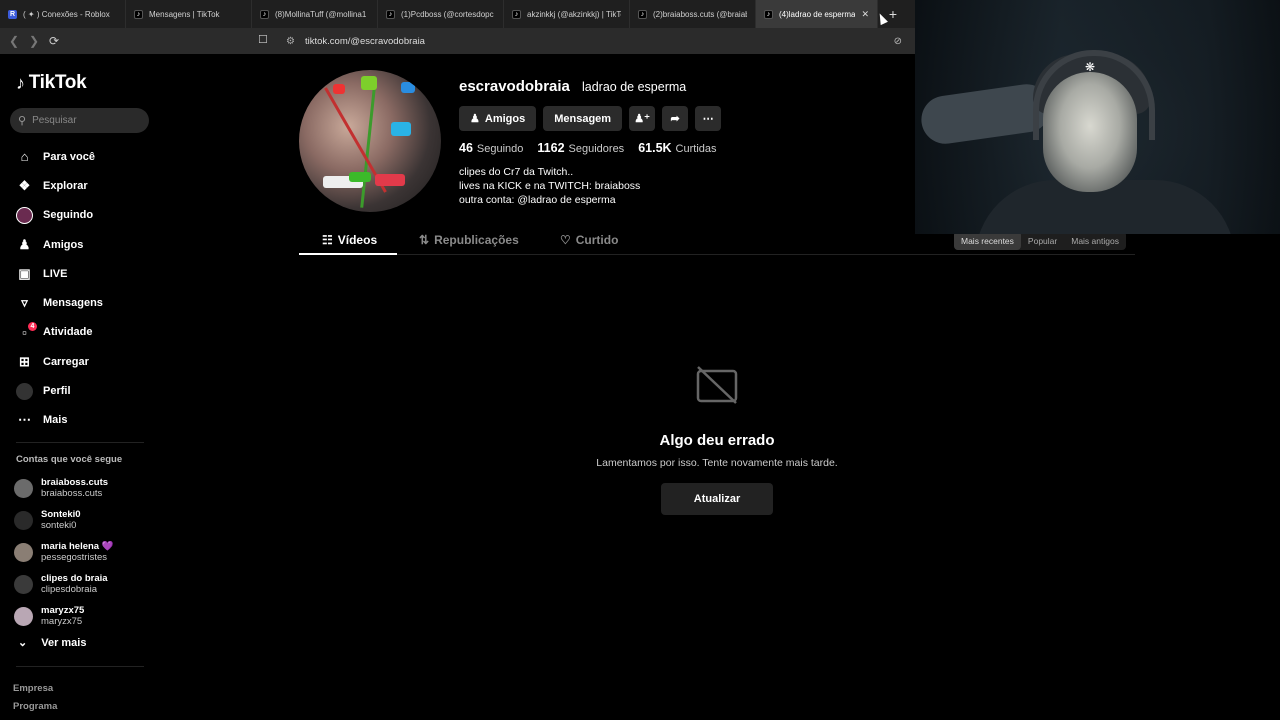 Image resolution: width=1280 pixels, height=720 pixels. I want to click on followers-count: 1162, so click(551, 148).